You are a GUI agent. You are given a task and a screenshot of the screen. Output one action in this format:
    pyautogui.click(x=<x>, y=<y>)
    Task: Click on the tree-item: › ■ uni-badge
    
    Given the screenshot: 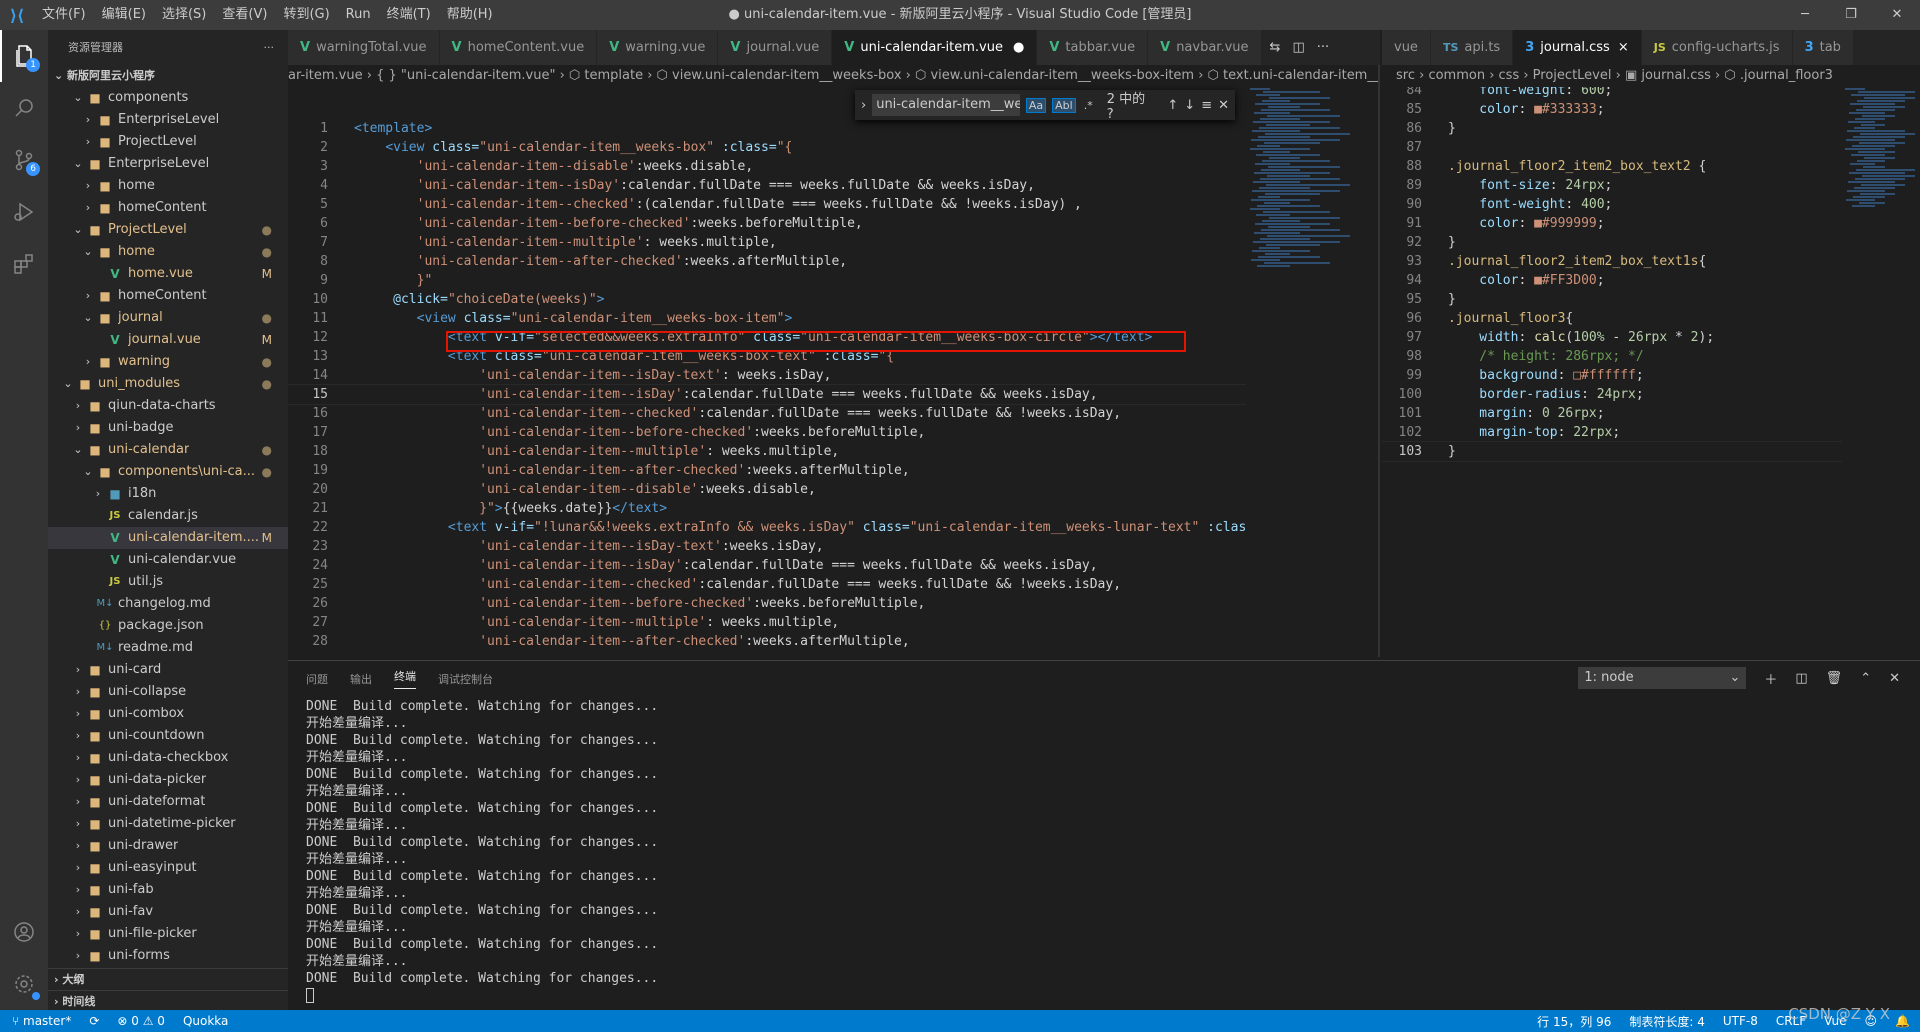 What is the action you would take?
    pyautogui.click(x=168, y=428)
    